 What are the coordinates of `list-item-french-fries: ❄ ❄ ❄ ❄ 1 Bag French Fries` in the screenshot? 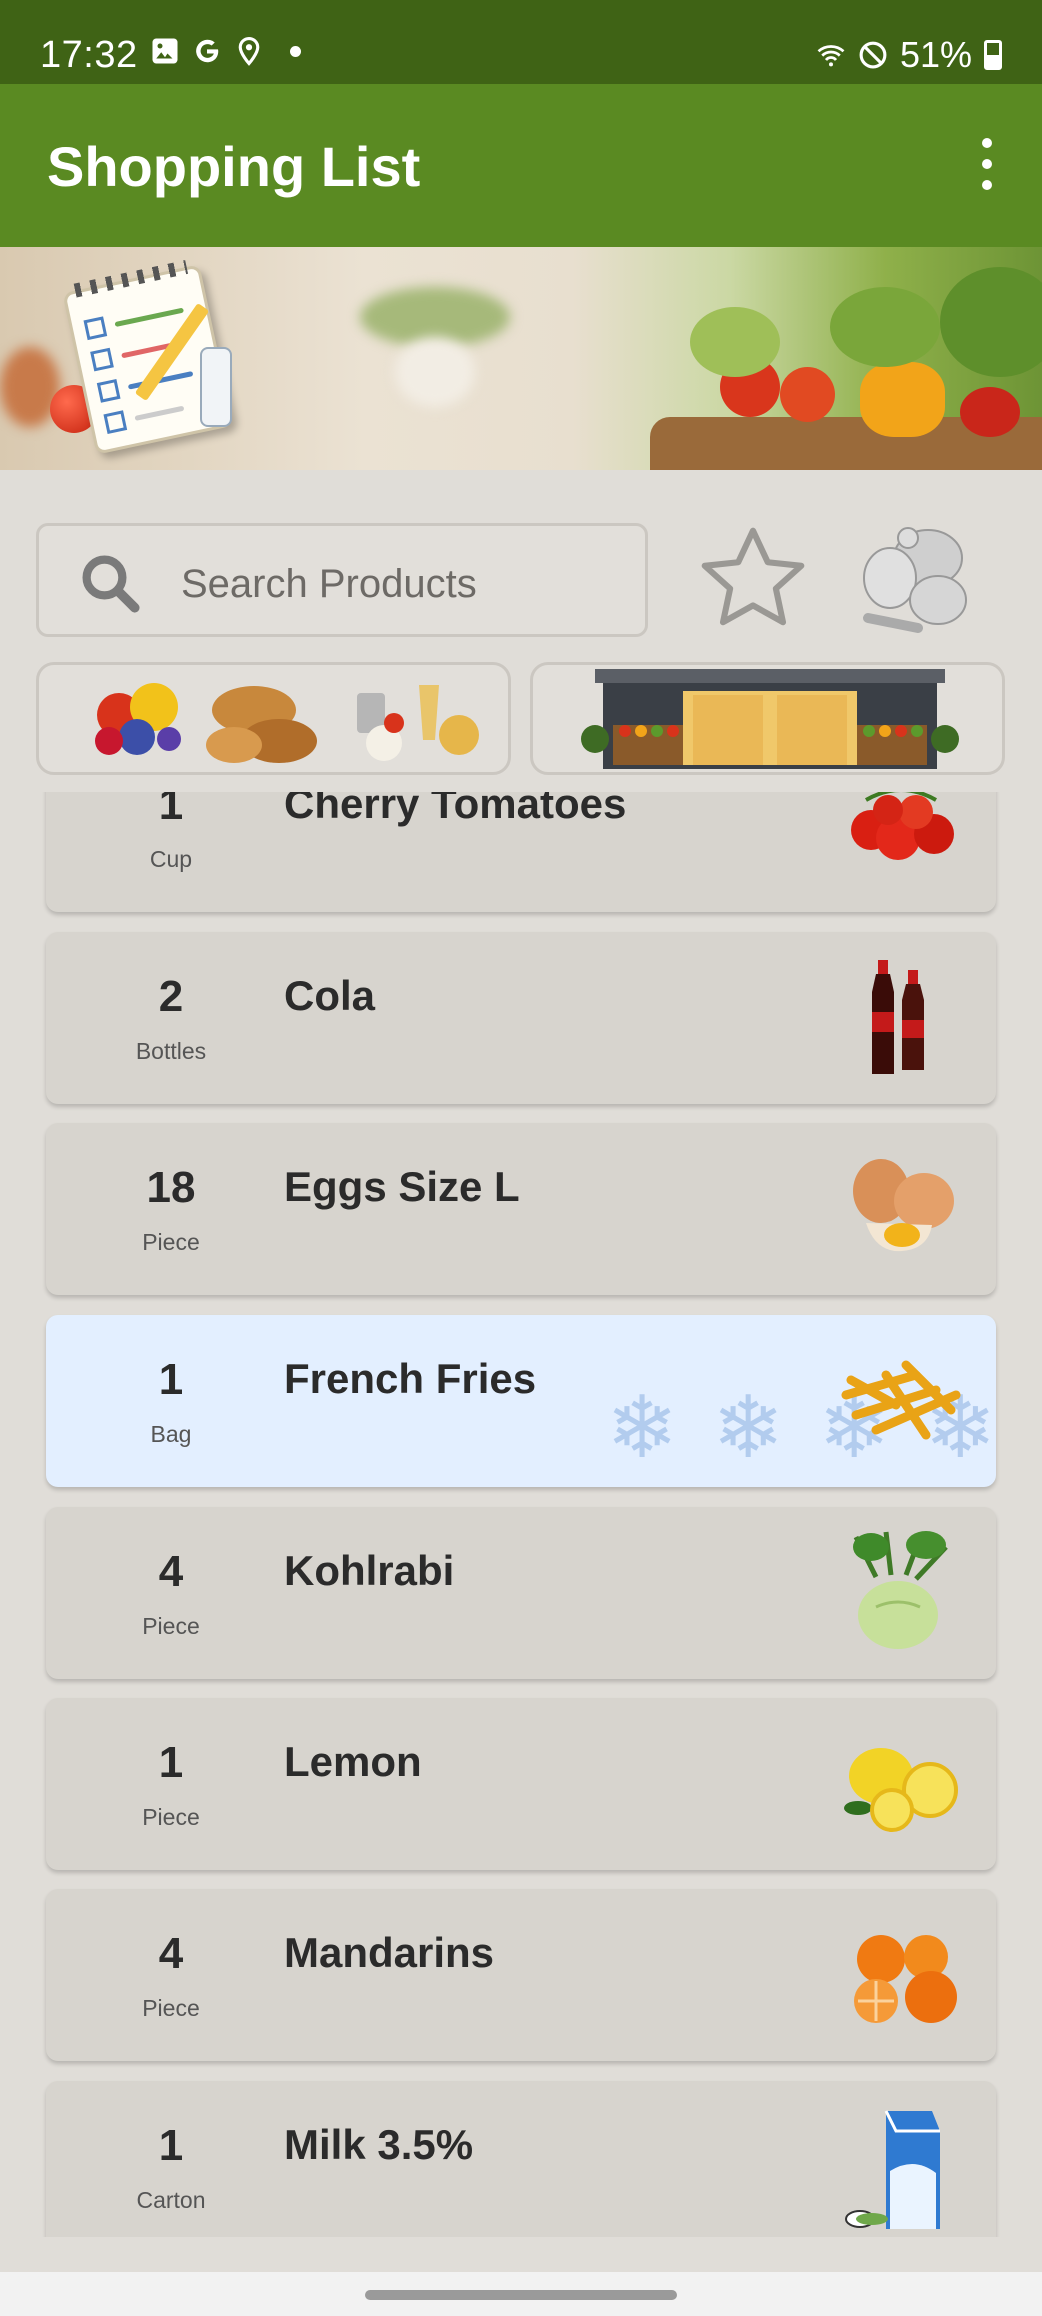 It's located at (521, 1401).